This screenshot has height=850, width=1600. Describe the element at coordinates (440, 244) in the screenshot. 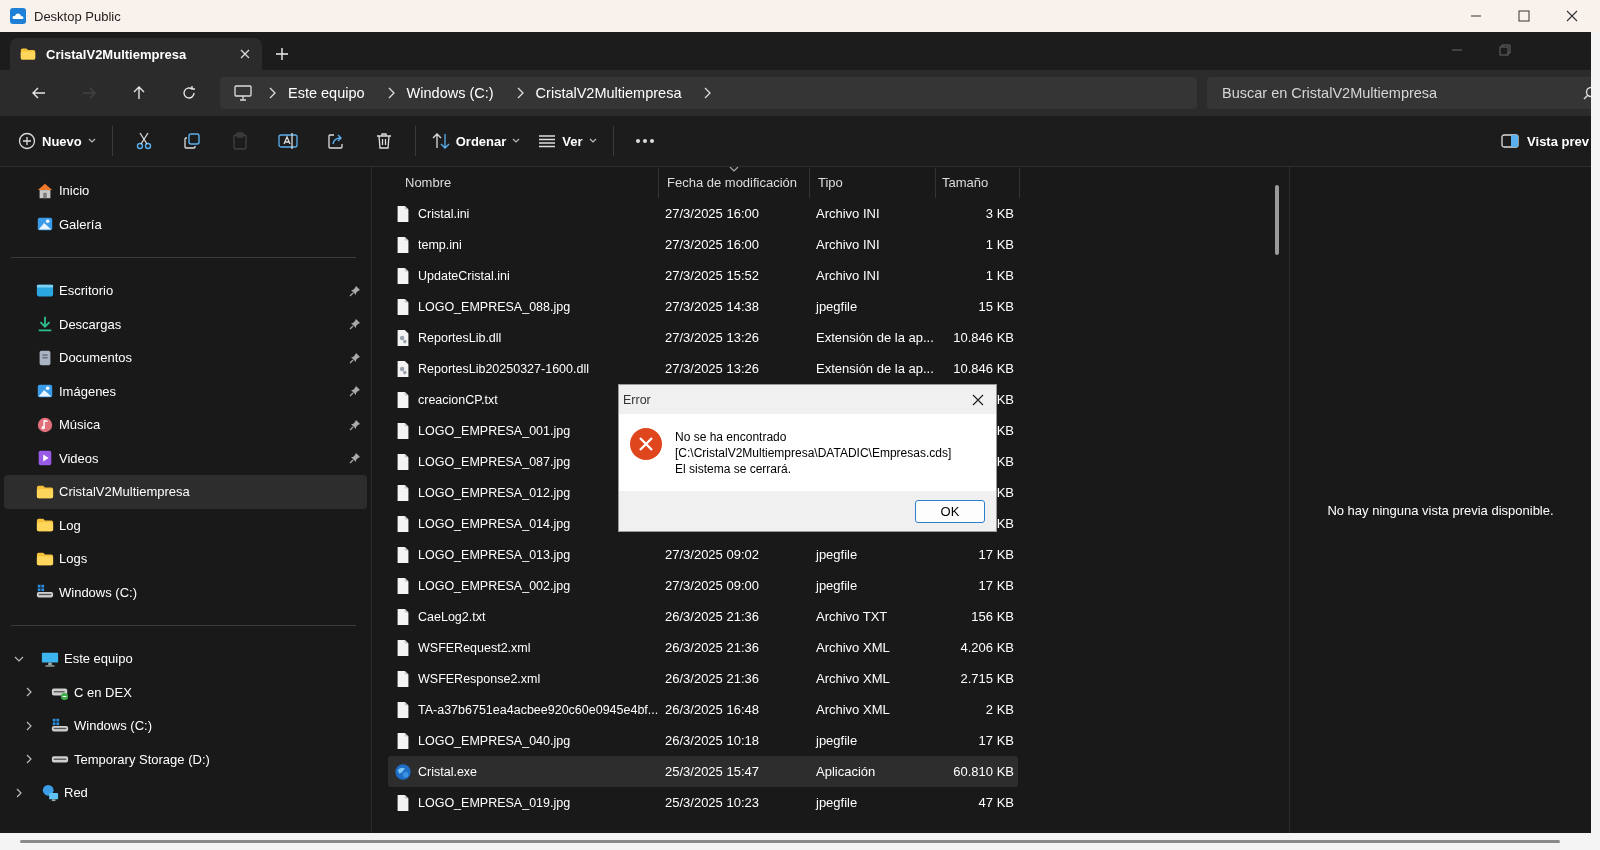

I see `file-name: temp.ini` at that location.